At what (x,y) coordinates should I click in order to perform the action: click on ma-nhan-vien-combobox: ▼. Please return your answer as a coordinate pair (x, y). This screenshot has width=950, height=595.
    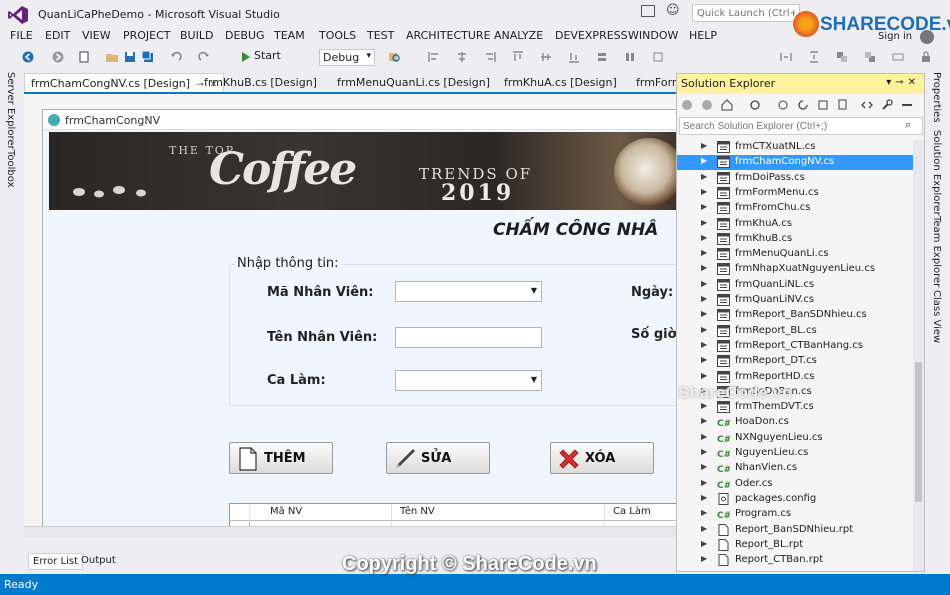
    Looking at the image, I should click on (468, 291).